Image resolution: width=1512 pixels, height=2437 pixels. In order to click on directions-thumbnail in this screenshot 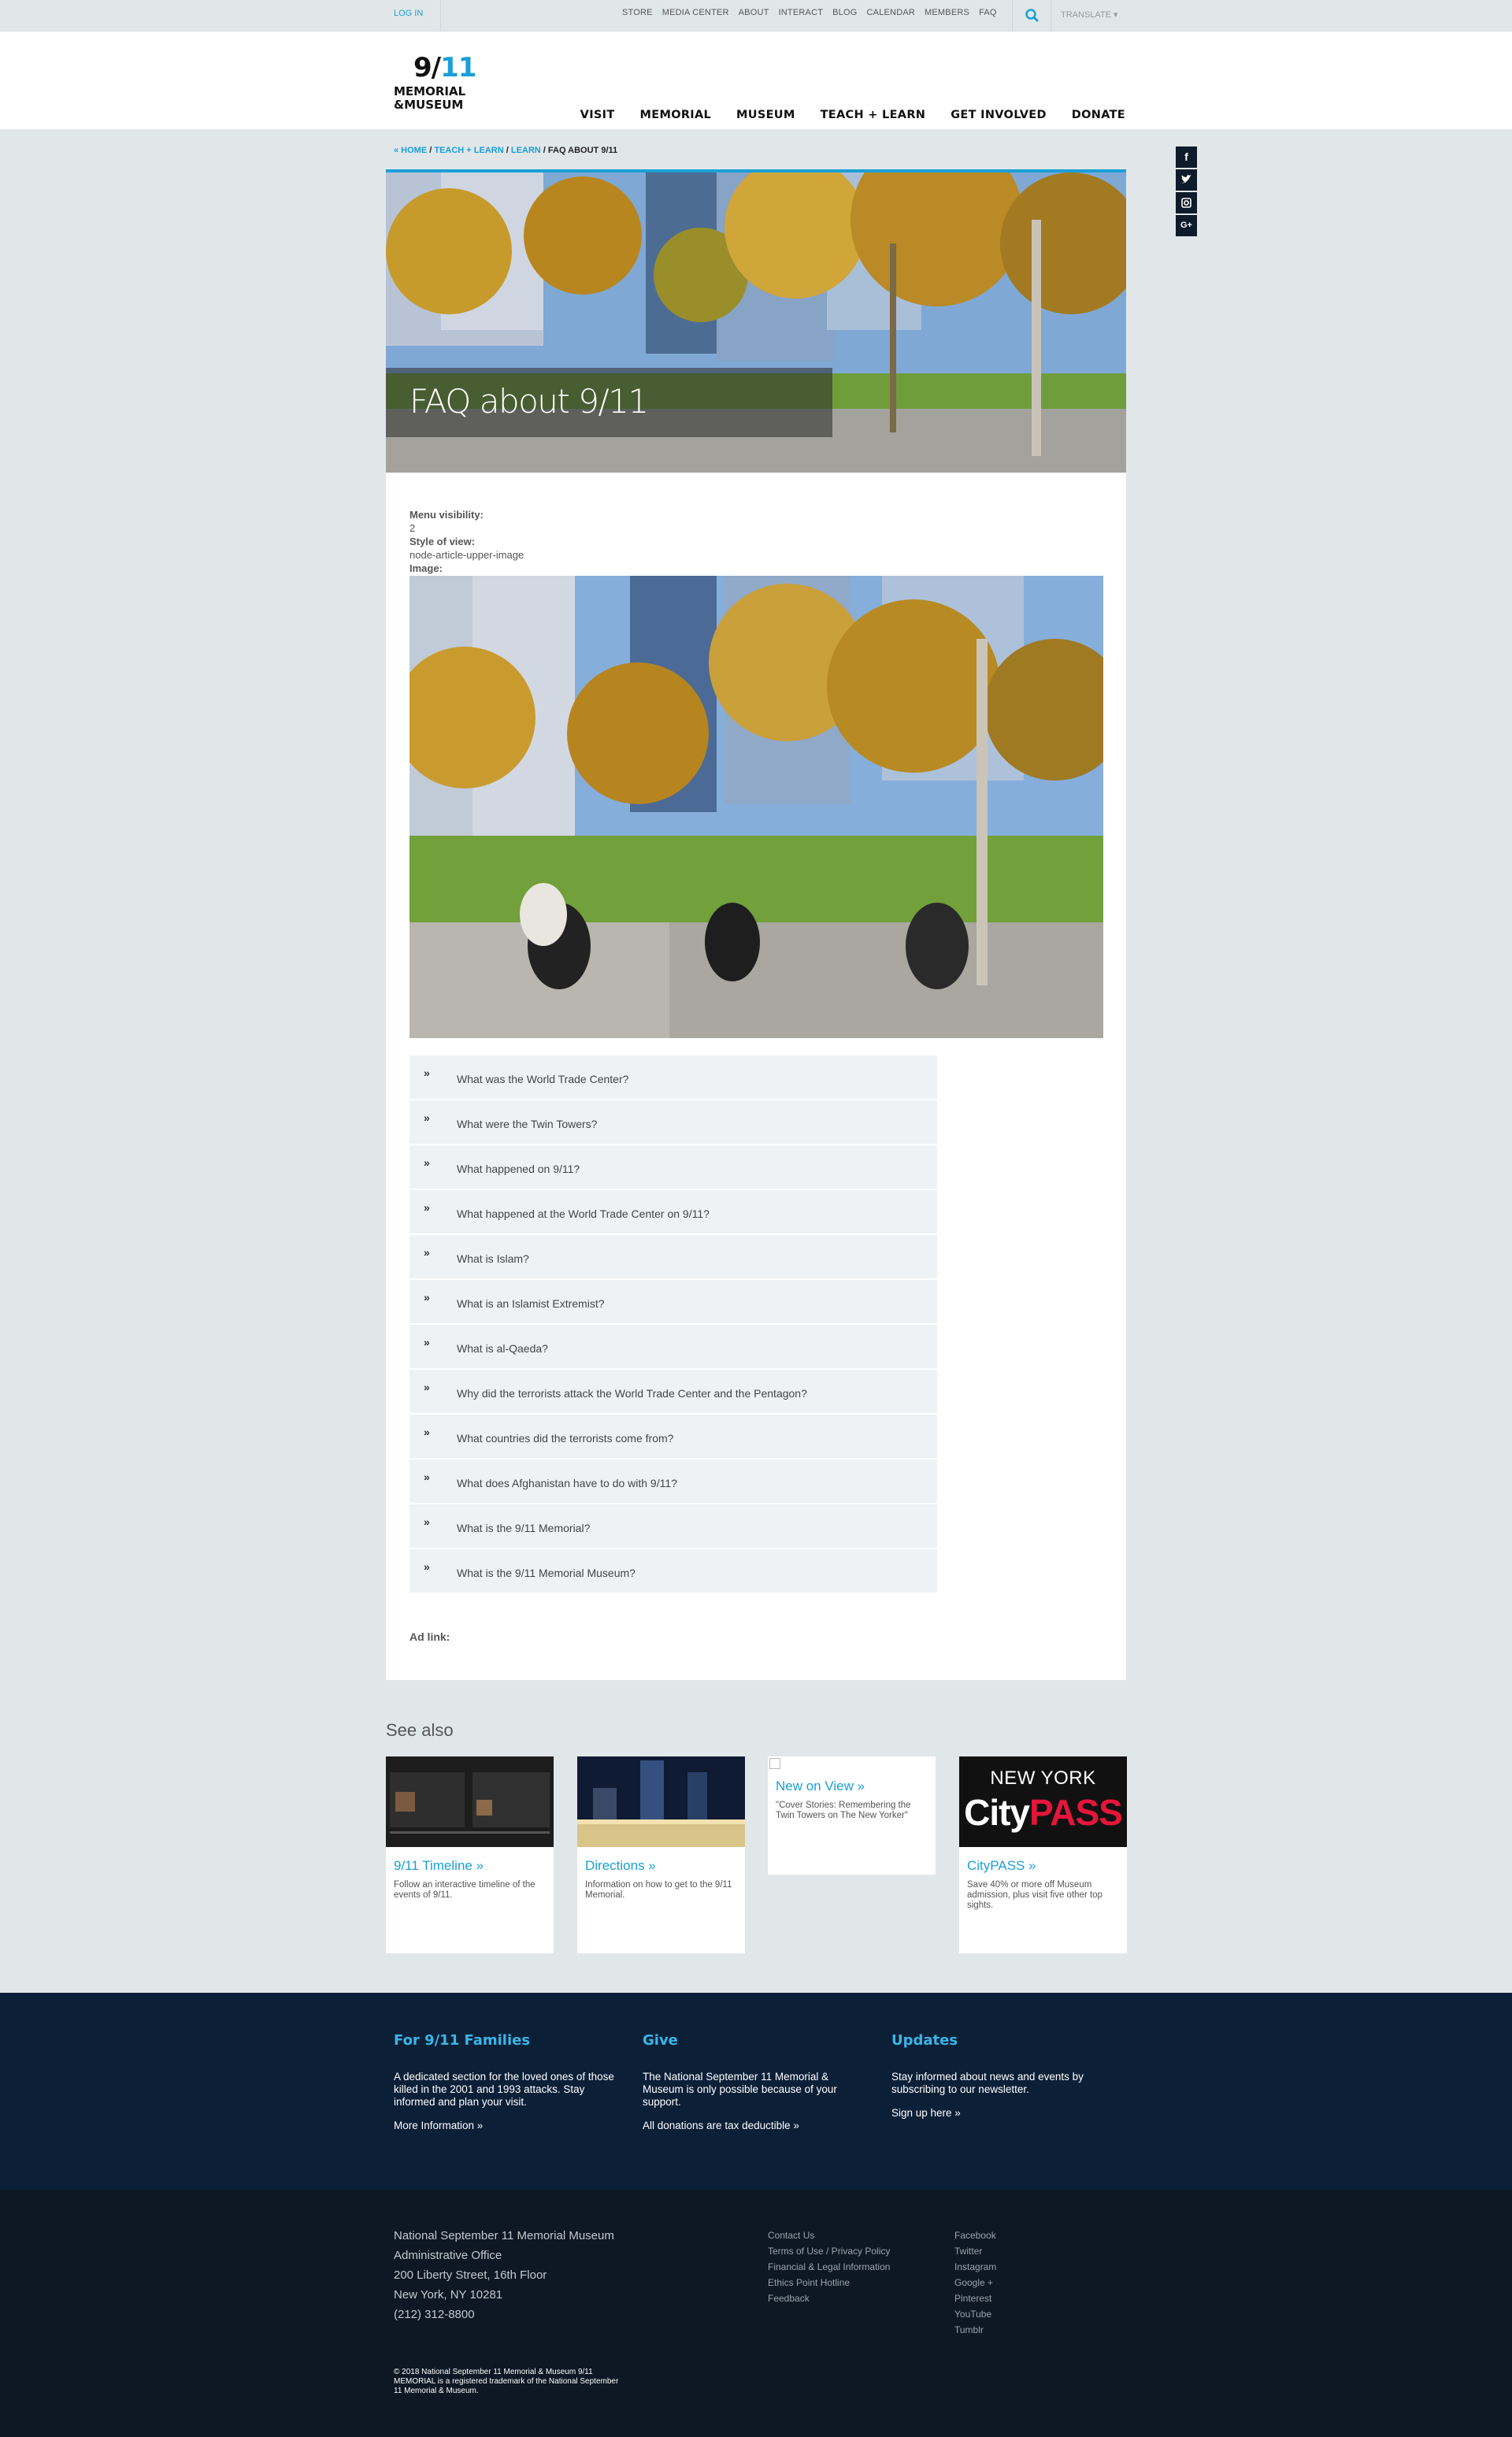, I will do `click(661, 1801)`.